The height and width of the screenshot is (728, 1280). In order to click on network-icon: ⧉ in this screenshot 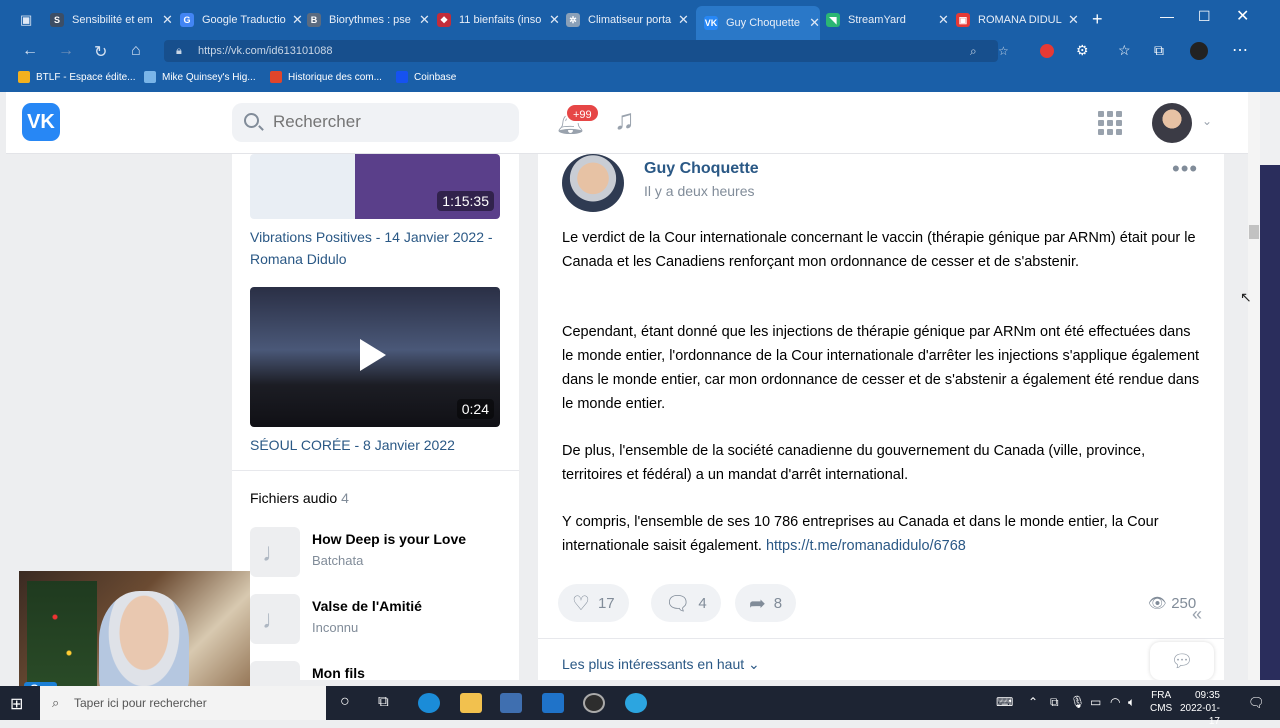, I will do `click(1054, 702)`.